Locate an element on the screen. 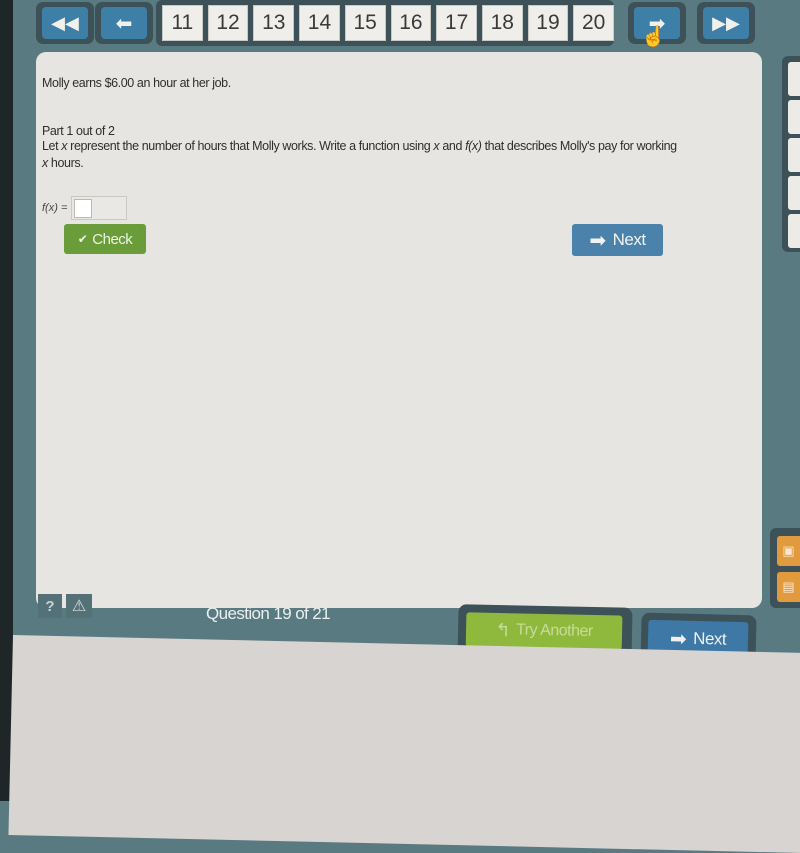 The width and height of the screenshot is (800, 853). first-question-button: ◀◀ is located at coordinates (65, 23).